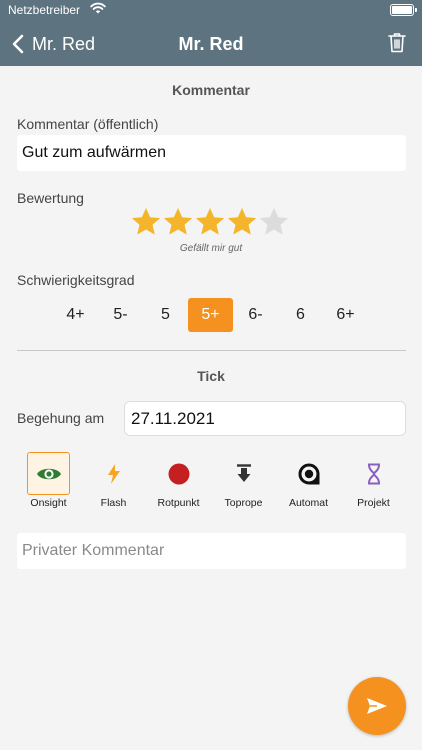 The height and width of the screenshot is (750, 422). I want to click on automat-icon, so click(308, 473).